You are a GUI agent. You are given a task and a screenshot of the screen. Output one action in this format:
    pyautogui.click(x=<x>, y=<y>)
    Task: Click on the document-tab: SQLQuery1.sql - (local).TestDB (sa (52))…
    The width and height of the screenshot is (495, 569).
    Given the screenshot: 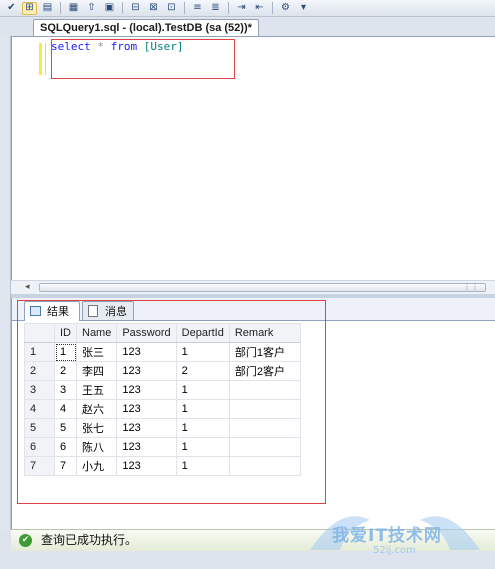 What is the action you would take?
    pyautogui.click(x=146, y=28)
    